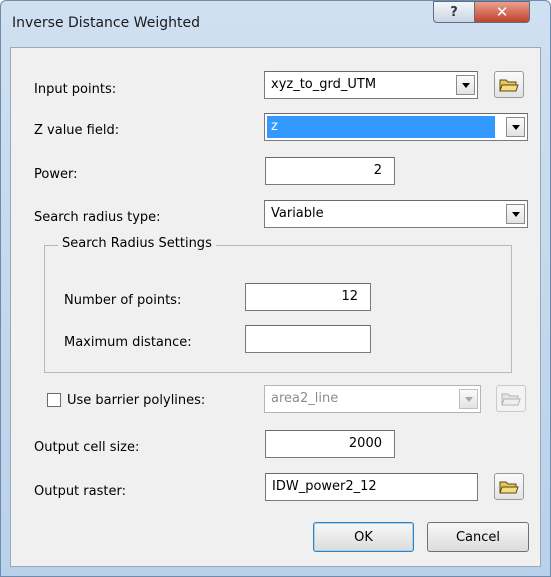 This screenshot has width=551, height=577. Describe the element at coordinates (324, 84) in the screenshot. I see `input-points-value: xyz_to_grd_UTM` at that location.